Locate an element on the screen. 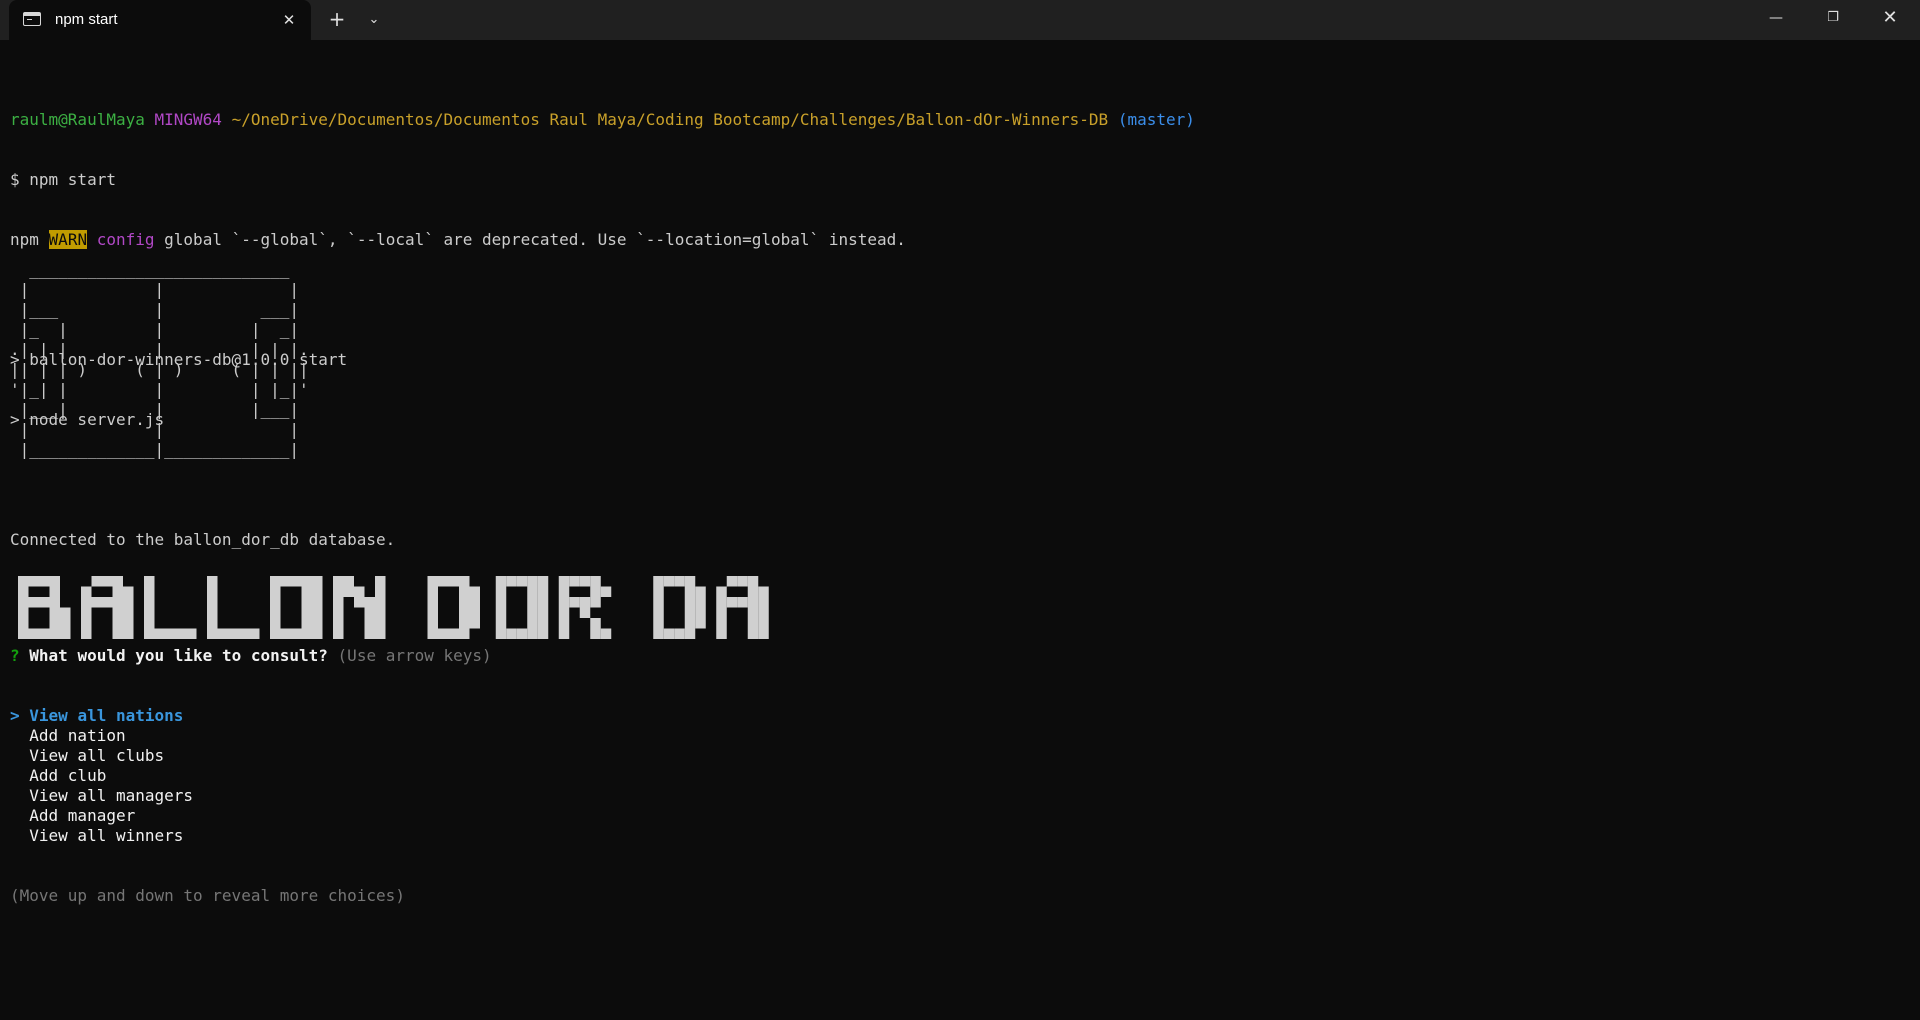  ascii-art-line: |___ | ___| is located at coordinates (154, 309).